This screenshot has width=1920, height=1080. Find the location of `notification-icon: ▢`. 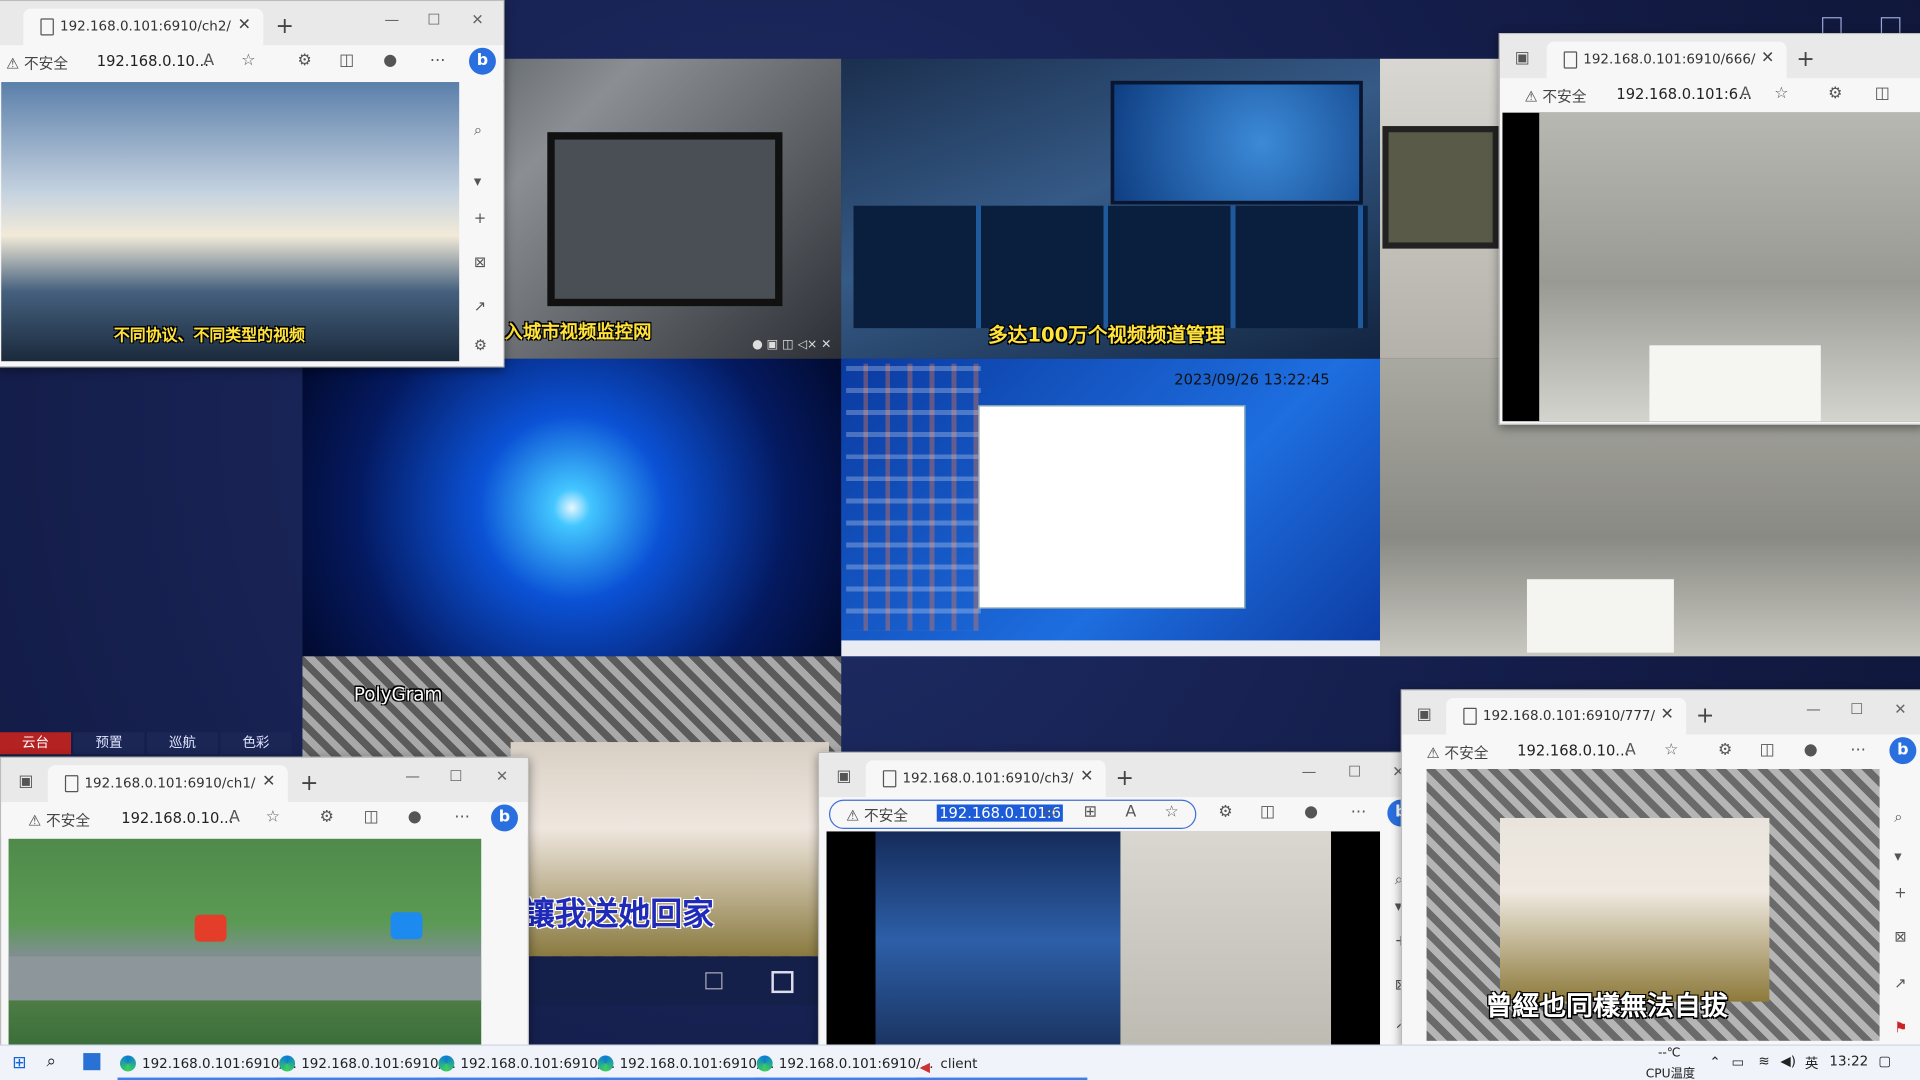

notification-icon: ▢ is located at coordinates (1884, 1061).